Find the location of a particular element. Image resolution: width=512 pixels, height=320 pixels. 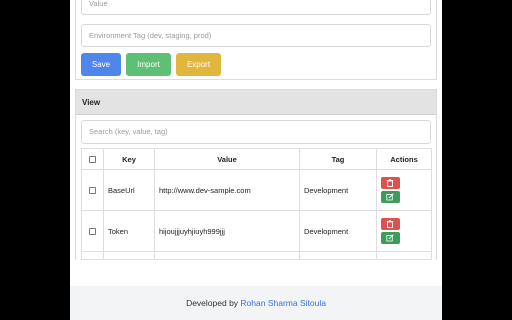

column-header-value: Value is located at coordinates (227, 159).